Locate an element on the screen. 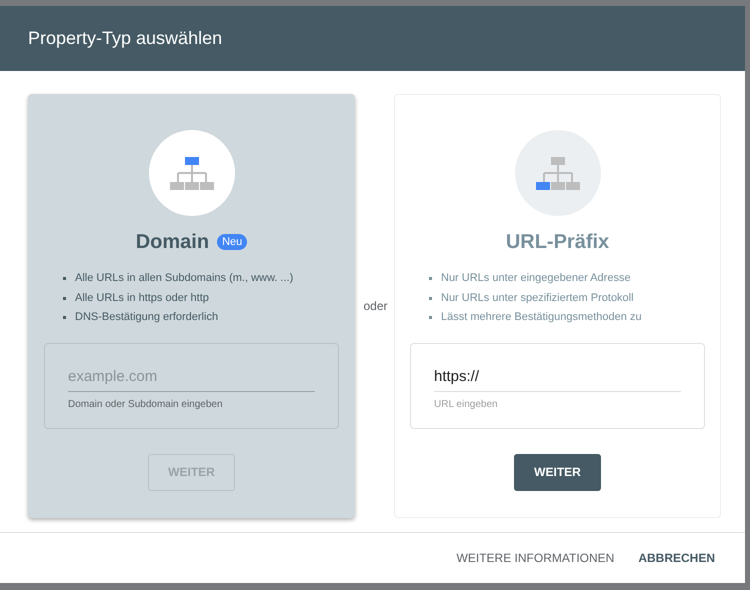  input-card: https:// URL eingeben is located at coordinates (557, 385).